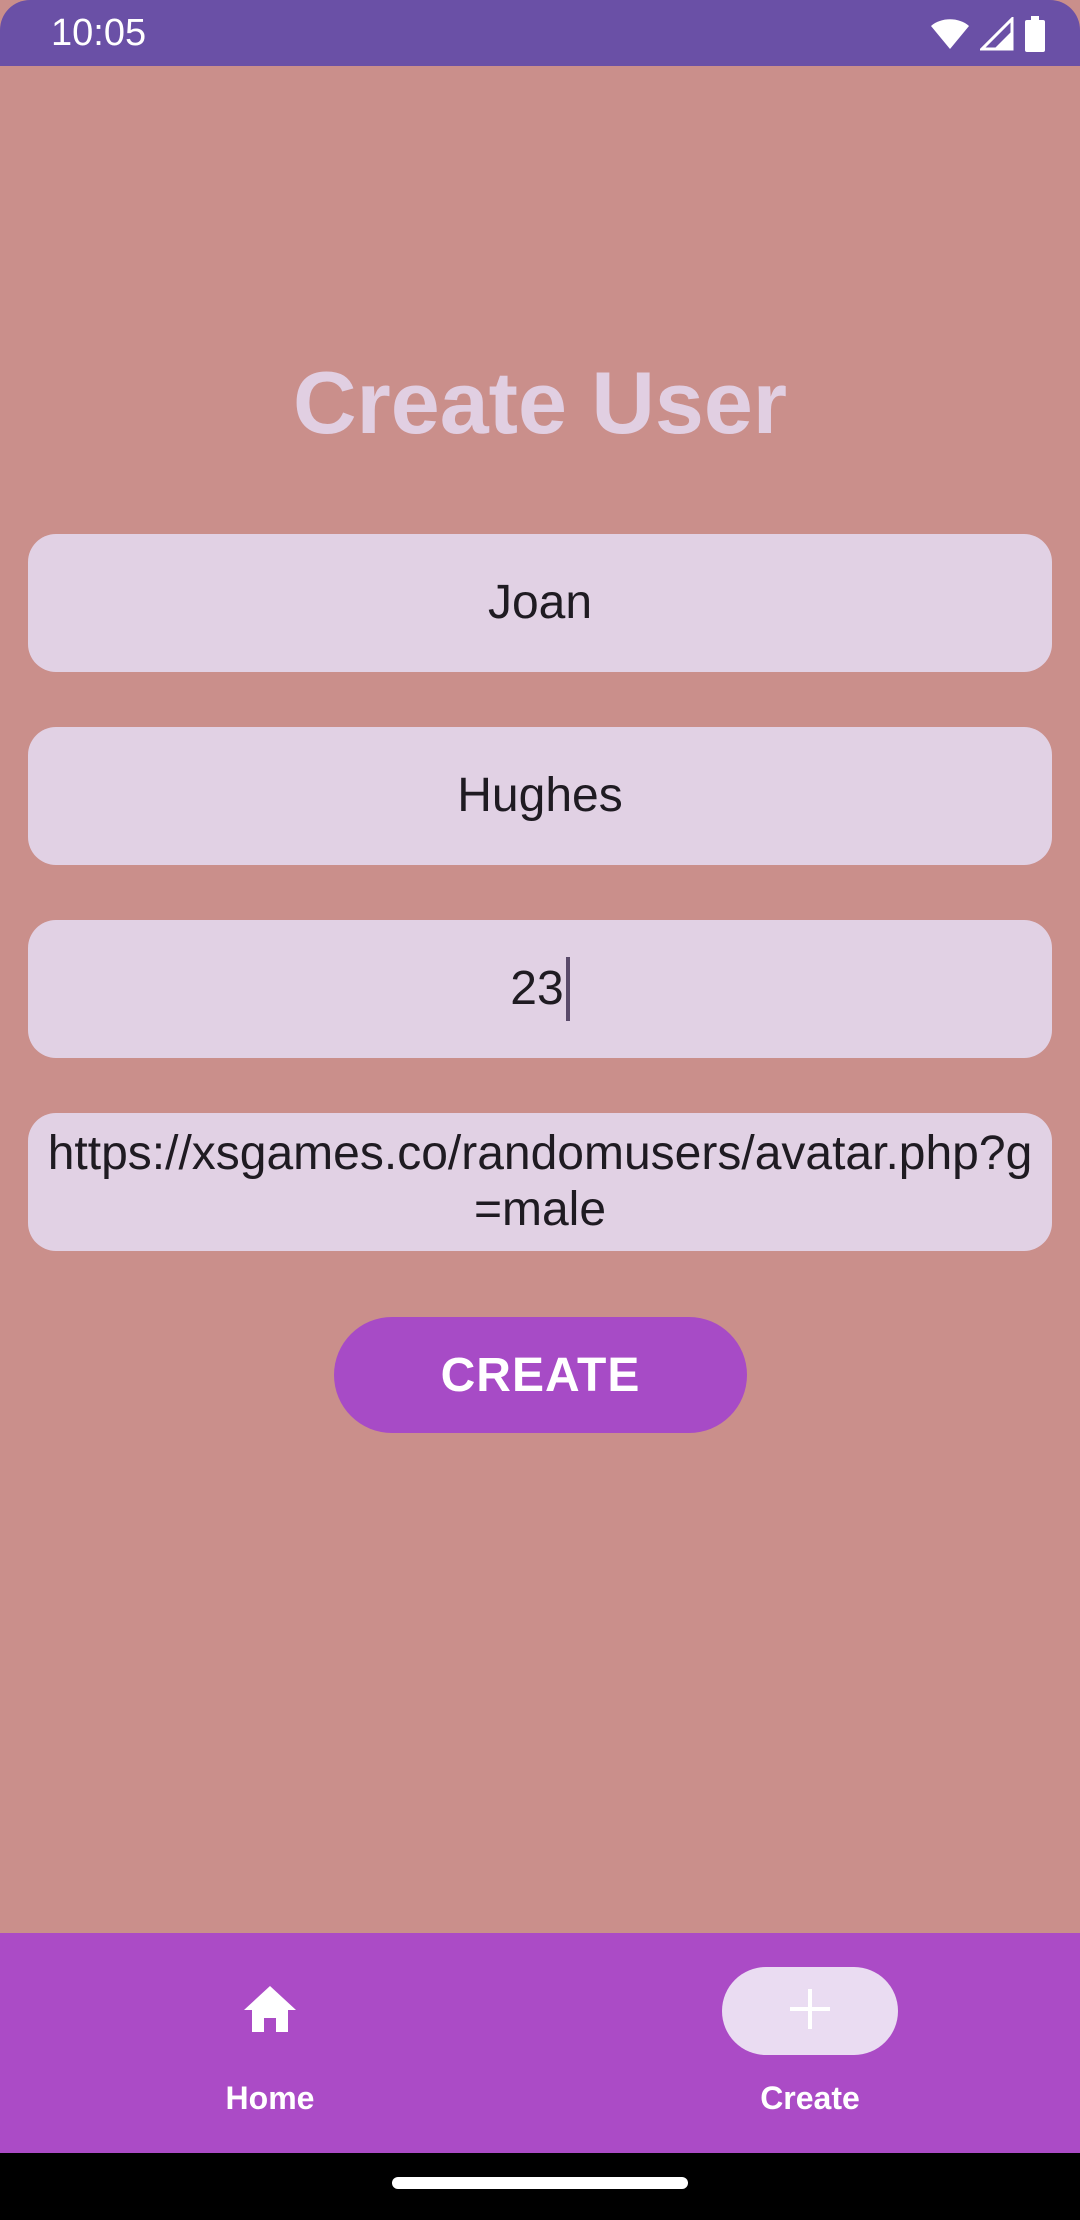  Describe the element at coordinates (540, 33) in the screenshot. I see `status-bar: 10:05` at that location.